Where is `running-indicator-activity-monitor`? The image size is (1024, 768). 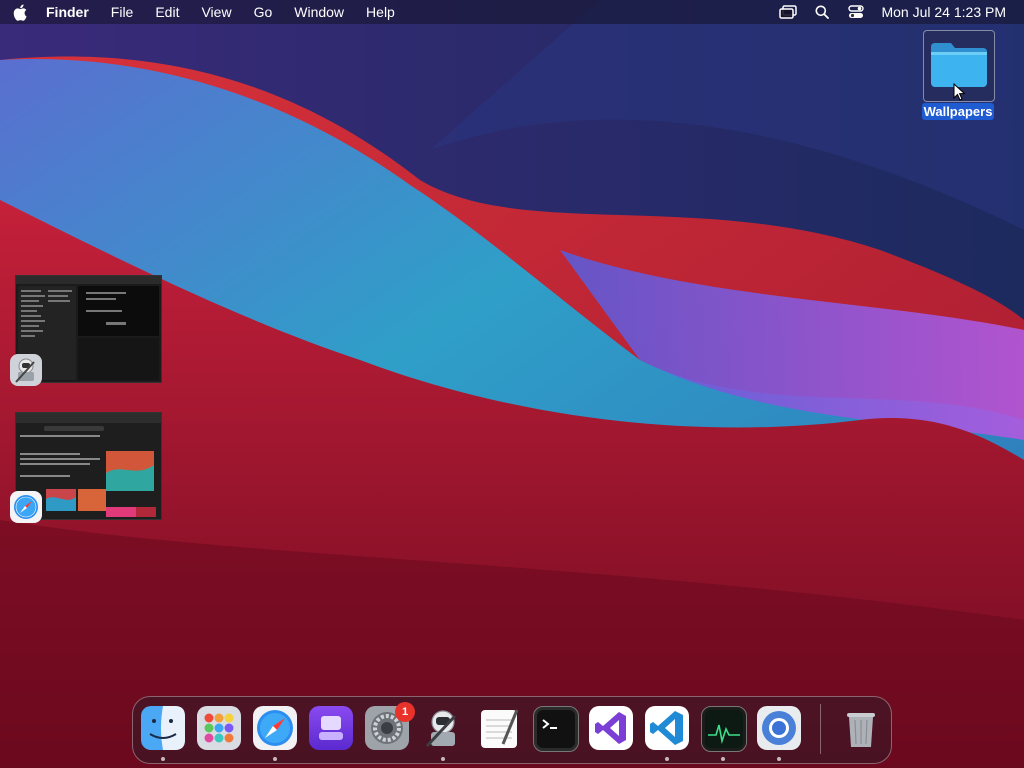
running-indicator-activity-monitor is located at coordinates (723, 759).